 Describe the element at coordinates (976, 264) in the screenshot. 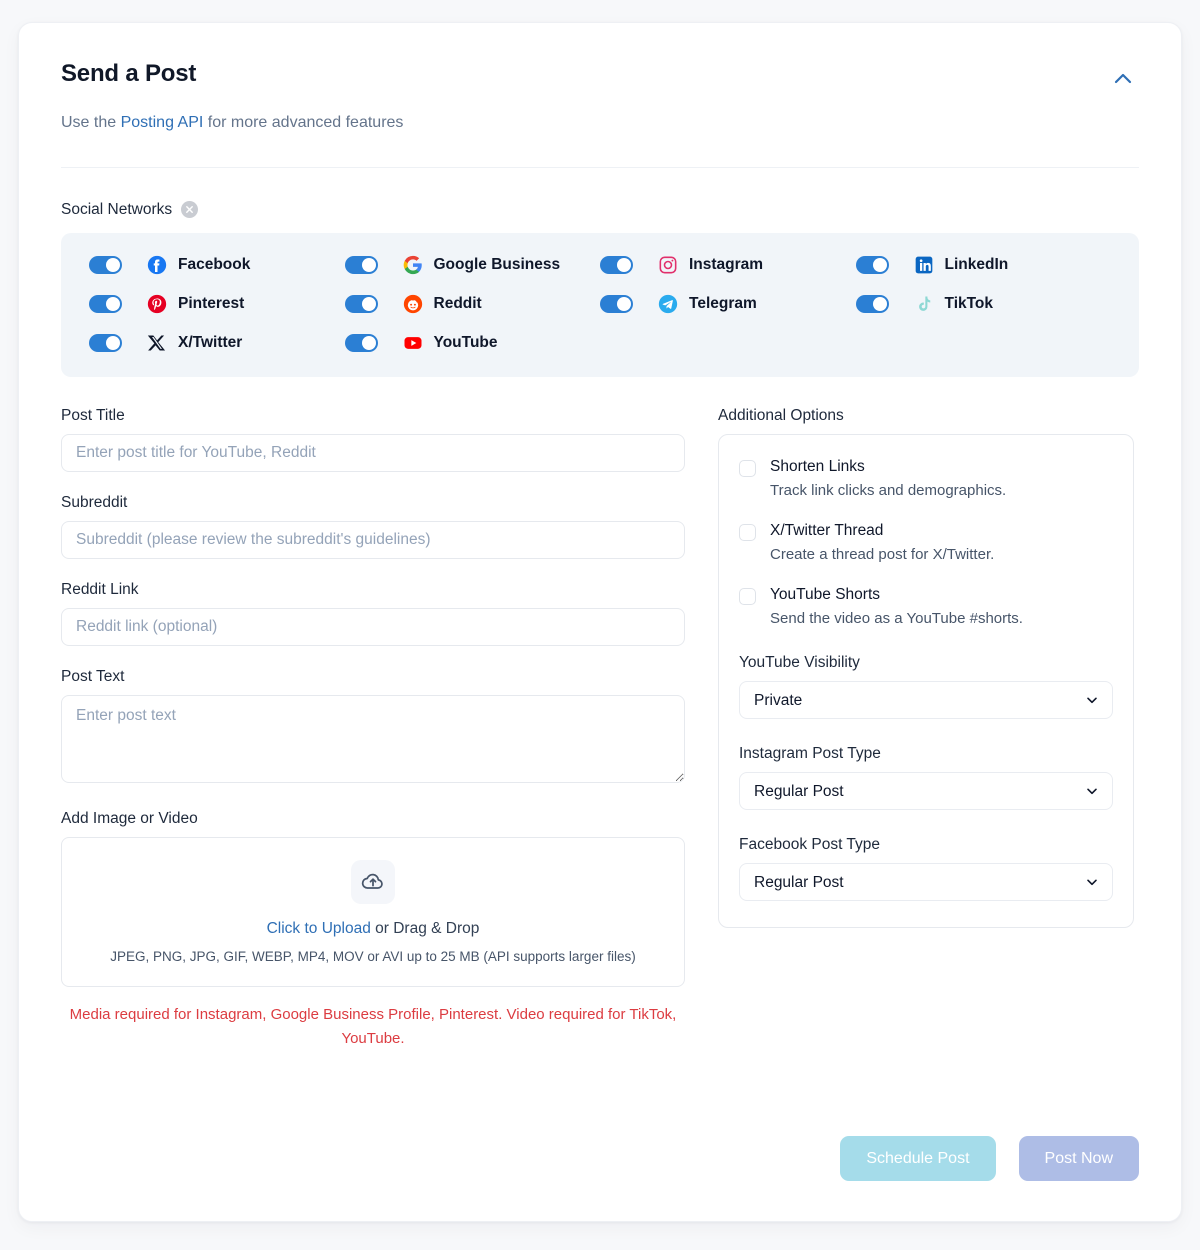

I see `social-network-label: LinkedIn` at that location.